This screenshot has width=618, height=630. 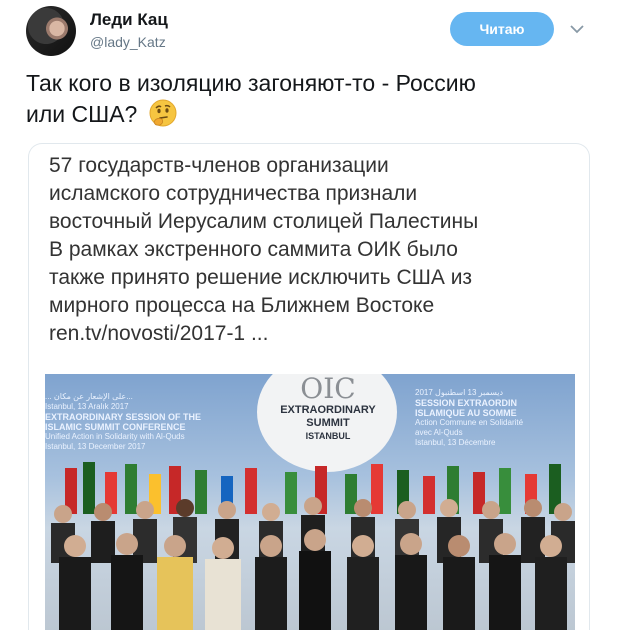 What do you see at coordinates (469, 422) in the screenshot?
I see `banner-line: Action Commune en Solidarité` at bounding box center [469, 422].